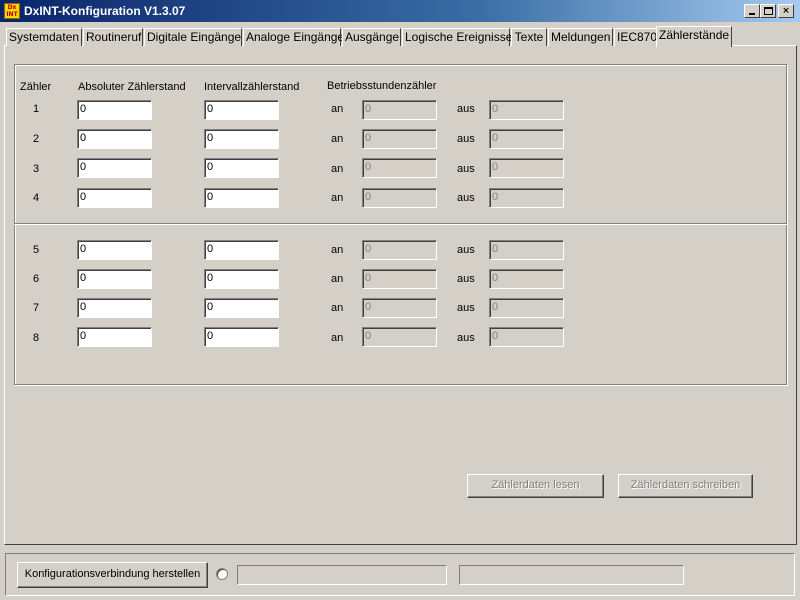  What do you see at coordinates (36, 250) in the screenshot?
I see `row-number: 5` at bounding box center [36, 250].